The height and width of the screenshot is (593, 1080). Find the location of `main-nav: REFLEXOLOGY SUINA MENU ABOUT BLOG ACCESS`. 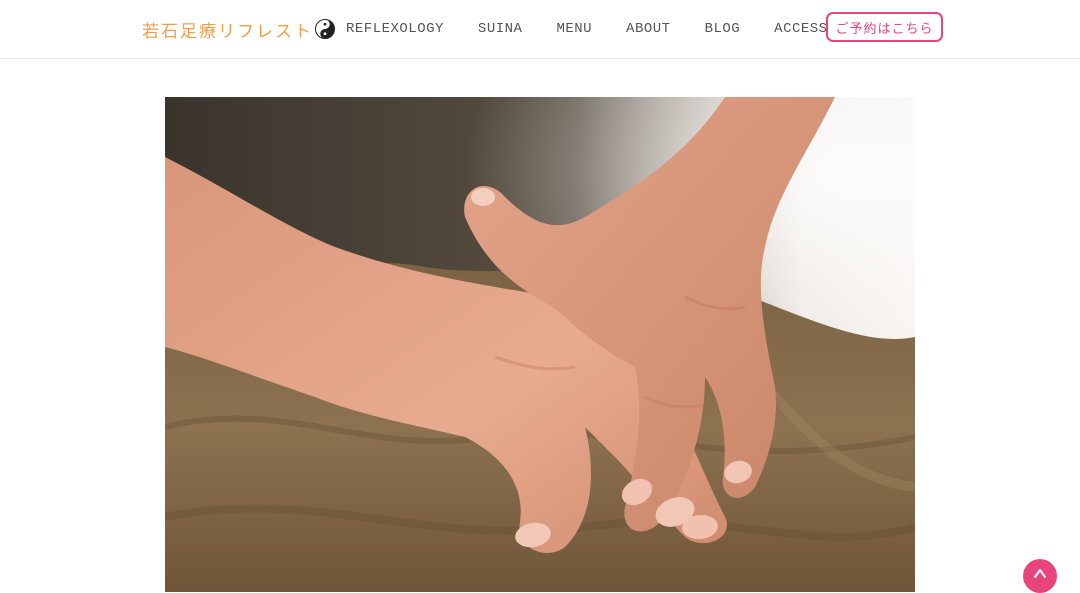

main-nav: REFLEXOLOGY SUINA MENU ABOUT BLOG ACCESS is located at coordinates (599, 29).